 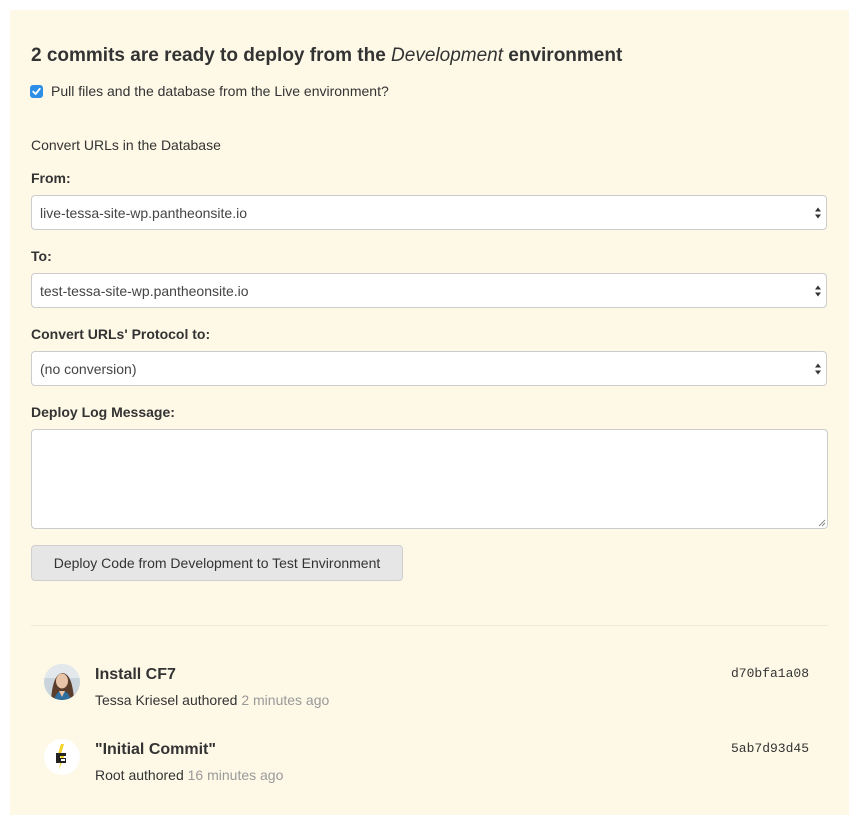 What do you see at coordinates (429, 625) in the screenshot?
I see `divider` at bounding box center [429, 625].